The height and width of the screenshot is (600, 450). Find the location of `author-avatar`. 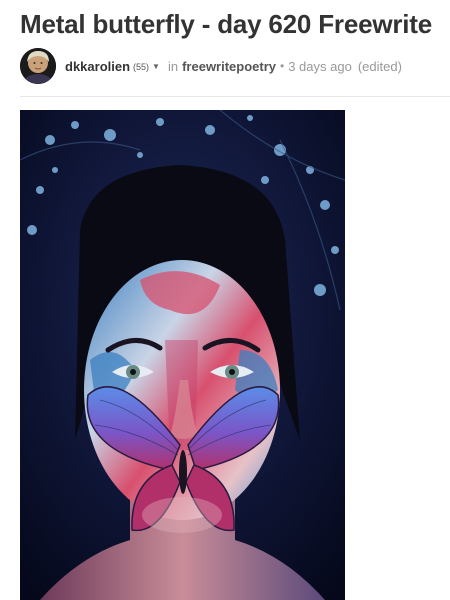

author-avatar is located at coordinates (38, 66).